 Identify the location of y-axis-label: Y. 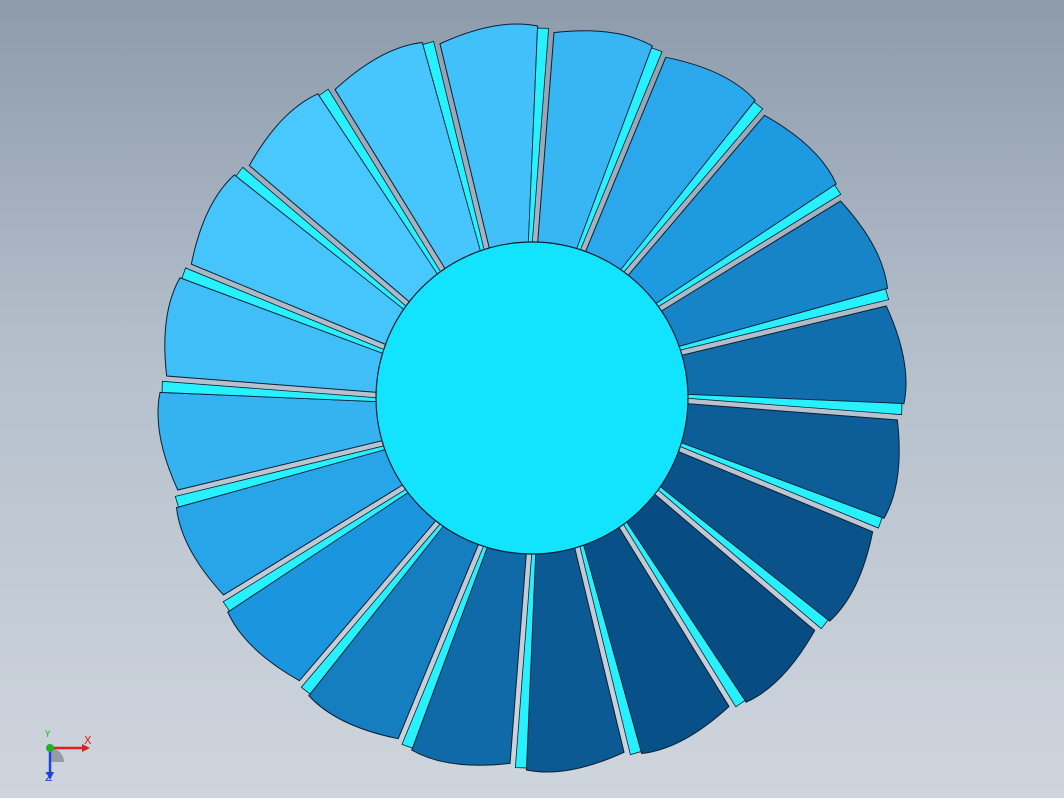
(48, 735).